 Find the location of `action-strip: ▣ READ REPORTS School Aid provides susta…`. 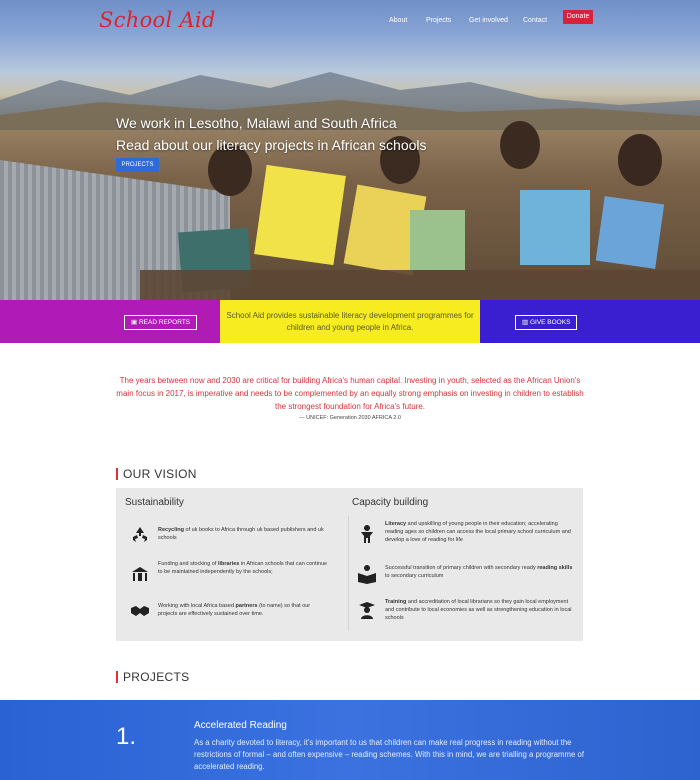

action-strip: ▣ READ REPORTS School Aid provides susta… is located at coordinates (350, 321).